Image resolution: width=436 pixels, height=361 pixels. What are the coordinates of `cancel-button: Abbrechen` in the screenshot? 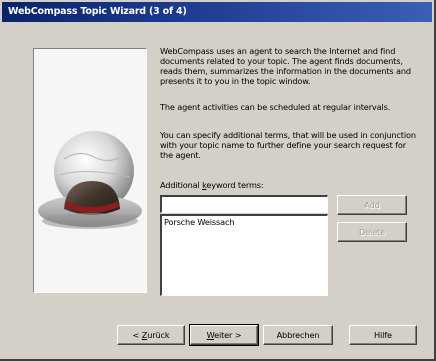 It's located at (298, 335).